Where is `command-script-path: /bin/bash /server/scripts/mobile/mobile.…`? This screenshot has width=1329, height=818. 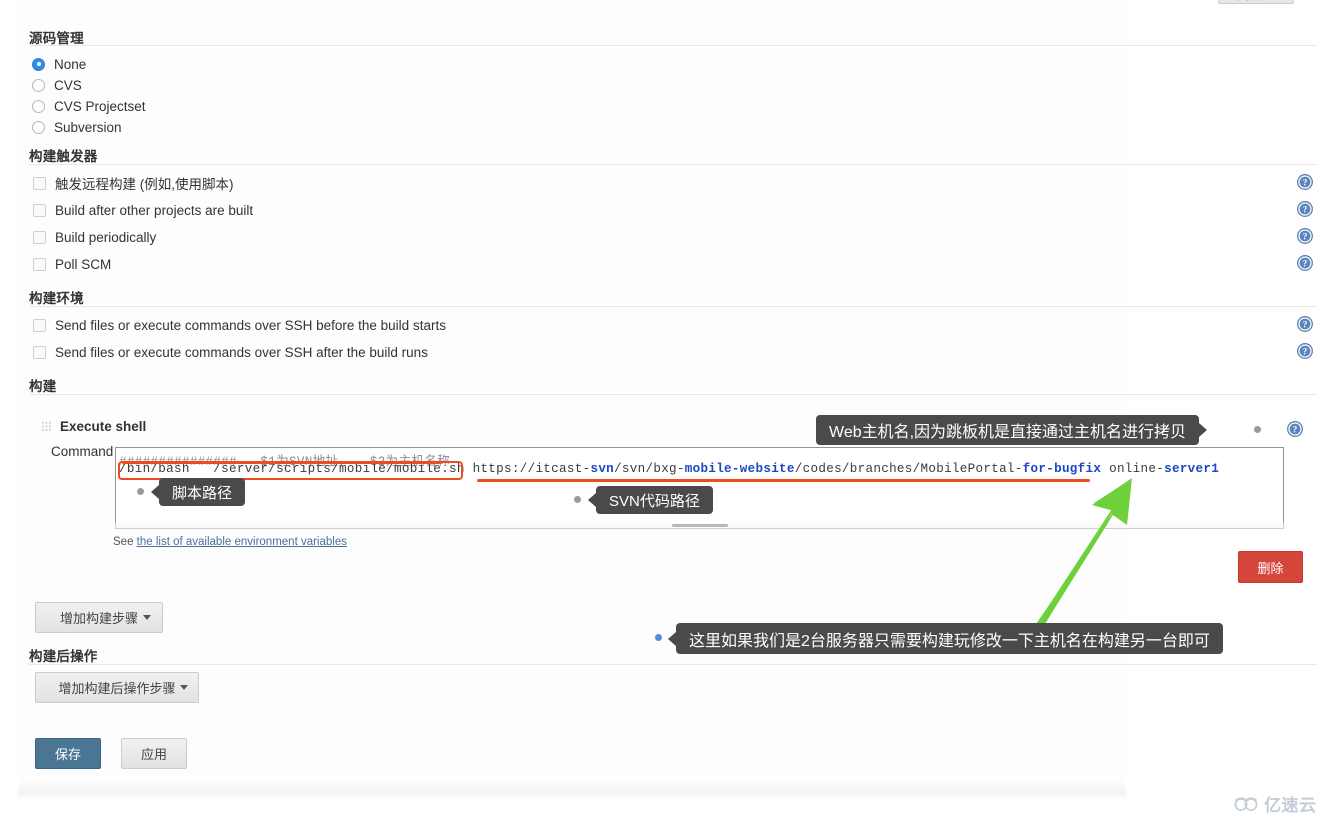
command-script-path: /bin/bash /server/scripts/mobile/mobile.… is located at coordinates (296, 469).